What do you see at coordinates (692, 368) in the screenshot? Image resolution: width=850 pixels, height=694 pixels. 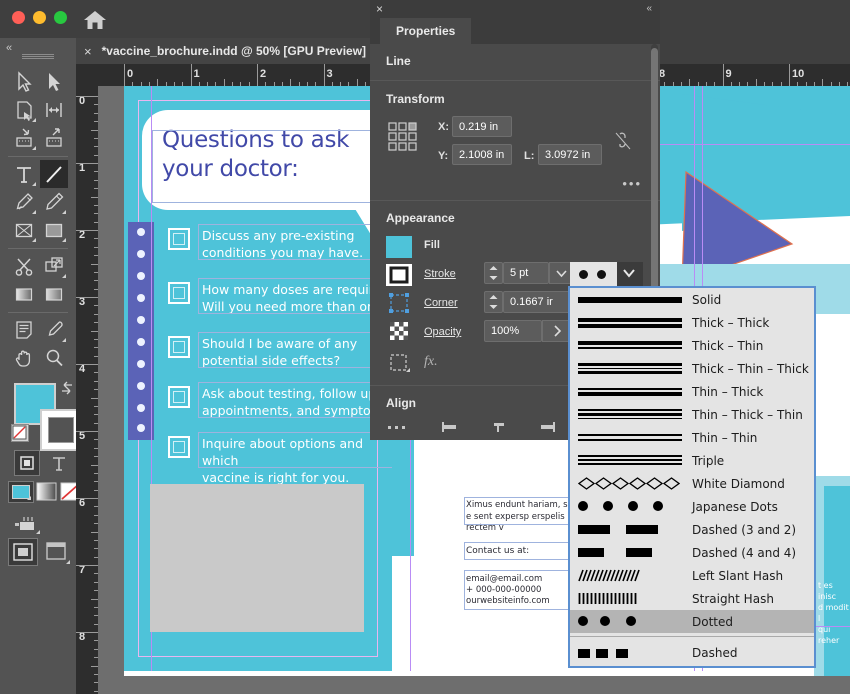 I see `stroke-style-option: Thick – Thin – Thick` at bounding box center [692, 368].